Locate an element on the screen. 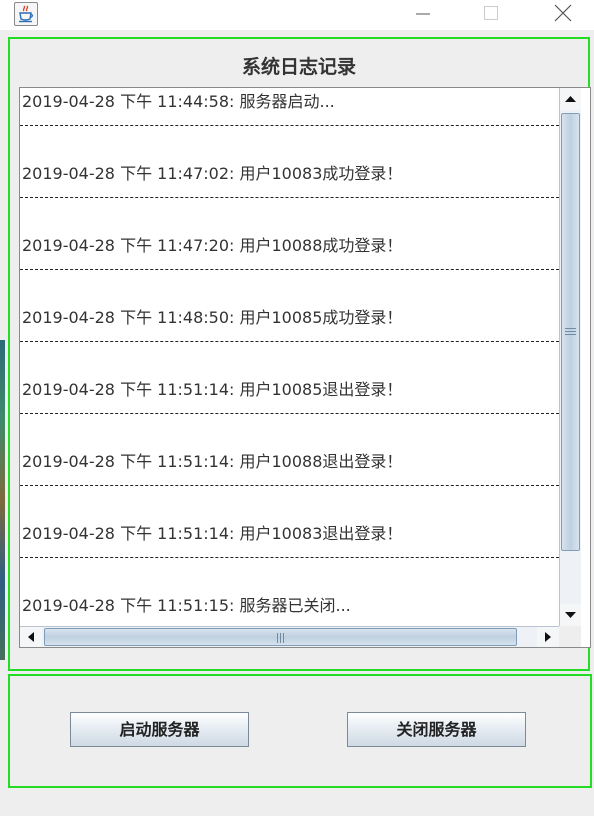 The image size is (594, 816). log-entry: 2019-04-28 下午 11:47:02: 用户10083成功登录！ is located at coordinates (212, 173).